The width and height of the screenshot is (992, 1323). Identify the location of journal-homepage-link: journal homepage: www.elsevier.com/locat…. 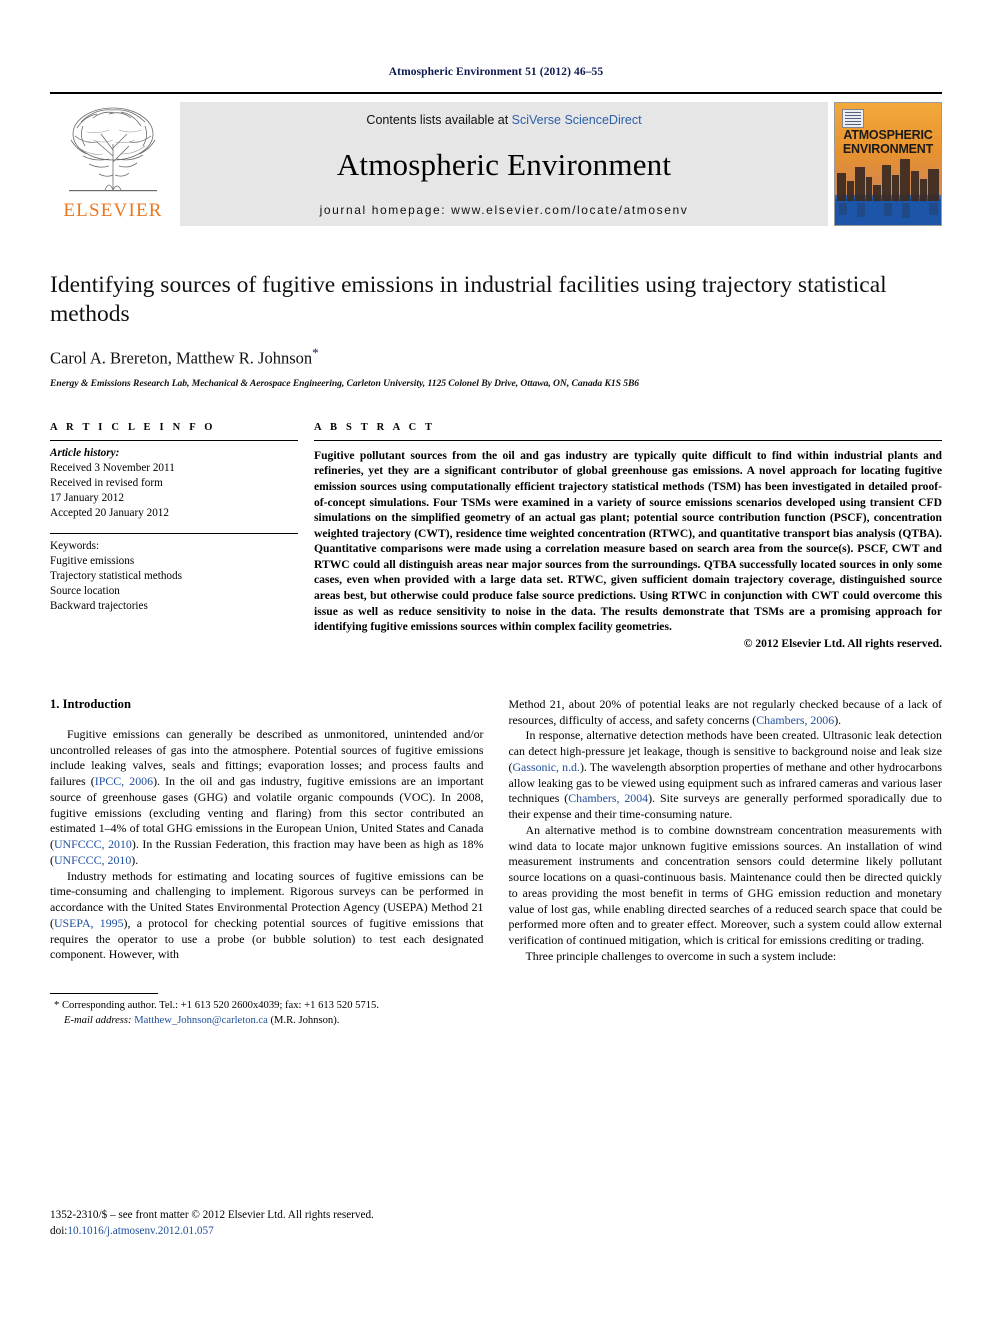
(504, 210).